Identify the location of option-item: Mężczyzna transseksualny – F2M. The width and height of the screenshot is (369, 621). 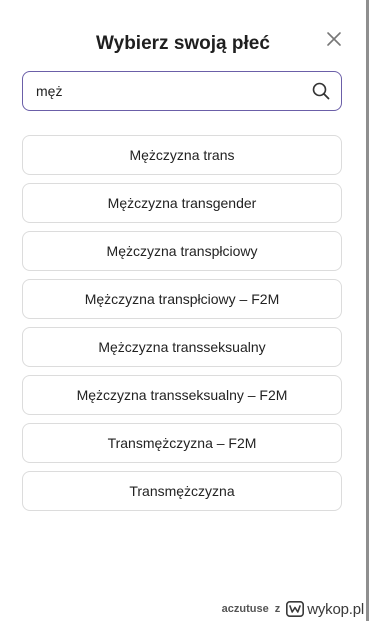
(182, 395).